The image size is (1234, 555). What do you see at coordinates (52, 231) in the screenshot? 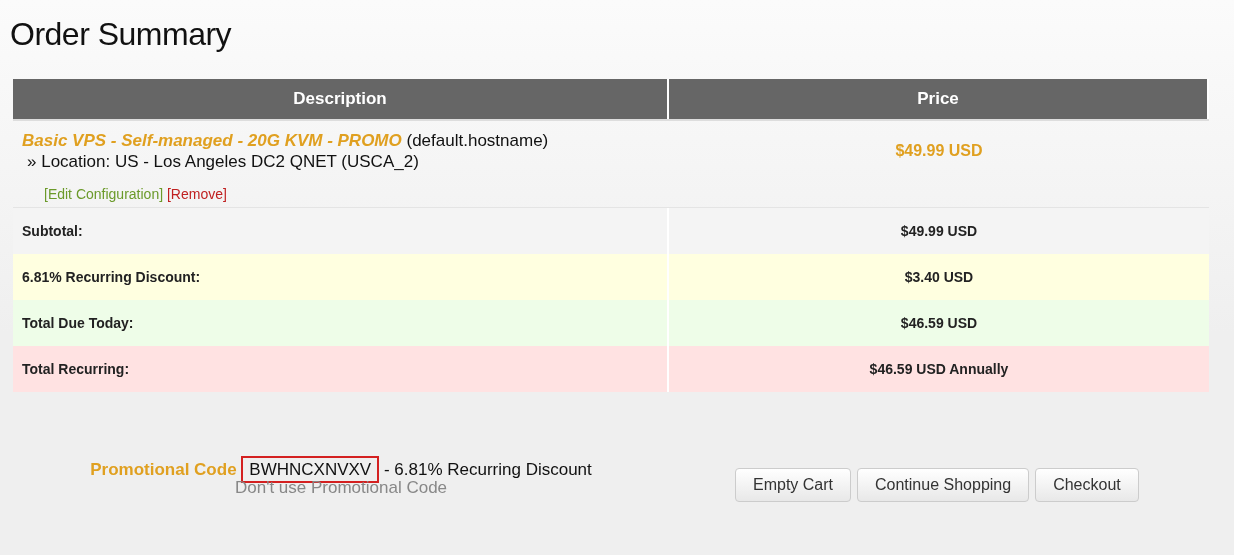
I see `summary-label: Subtotal:` at bounding box center [52, 231].